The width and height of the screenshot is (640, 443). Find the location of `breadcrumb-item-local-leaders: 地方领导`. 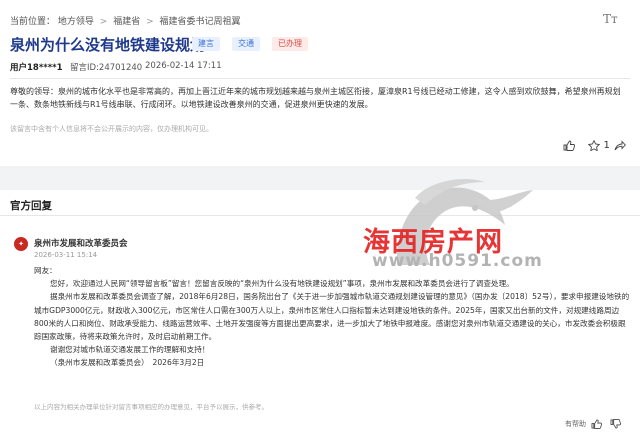

breadcrumb-item-local-leaders: 地方领导 is located at coordinates (76, 22).